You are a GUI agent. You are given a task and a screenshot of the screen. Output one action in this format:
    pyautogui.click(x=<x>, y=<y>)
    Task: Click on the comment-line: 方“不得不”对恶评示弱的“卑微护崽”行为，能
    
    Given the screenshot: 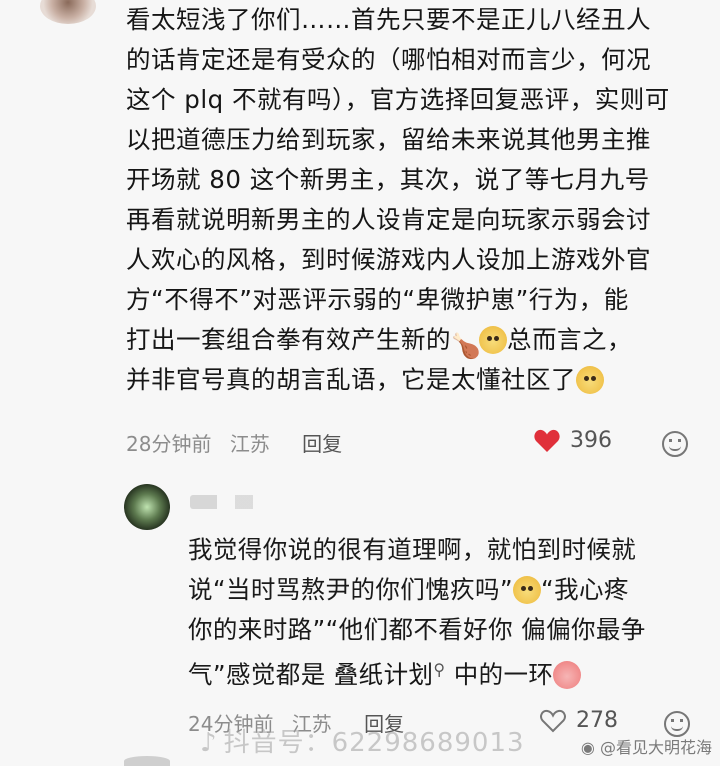 What is the action you would take?
    pyautogui.click(x=377, y=299)
    